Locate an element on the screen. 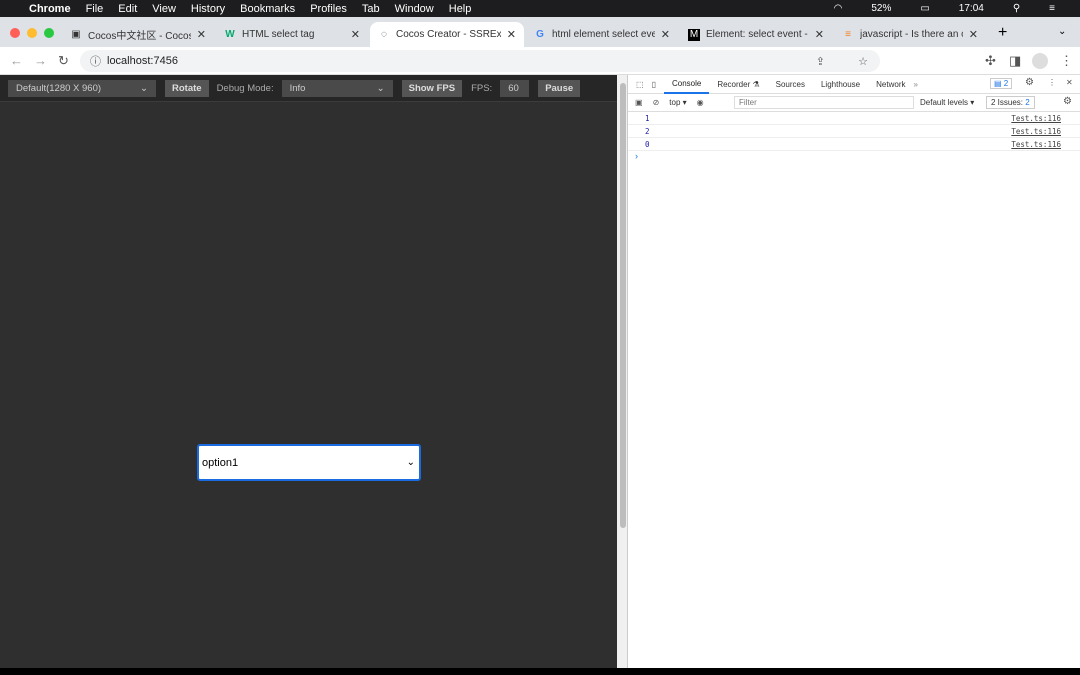 The image size is (1080, 675). window-controls is located at coordinates (32, 33).